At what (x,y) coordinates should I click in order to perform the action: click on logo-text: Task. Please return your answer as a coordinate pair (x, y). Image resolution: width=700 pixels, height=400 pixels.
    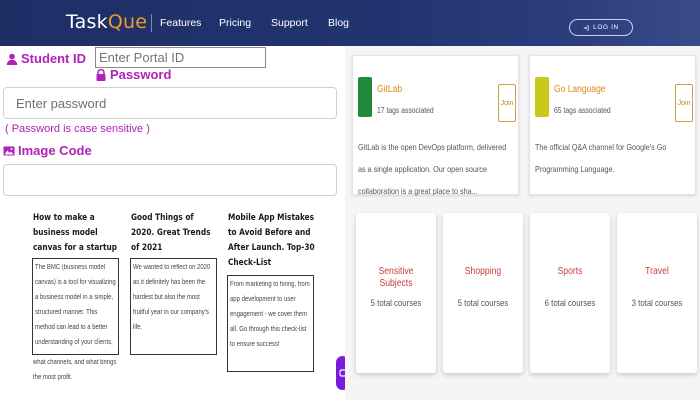
    Looking at the image, I should click on (87, 22).